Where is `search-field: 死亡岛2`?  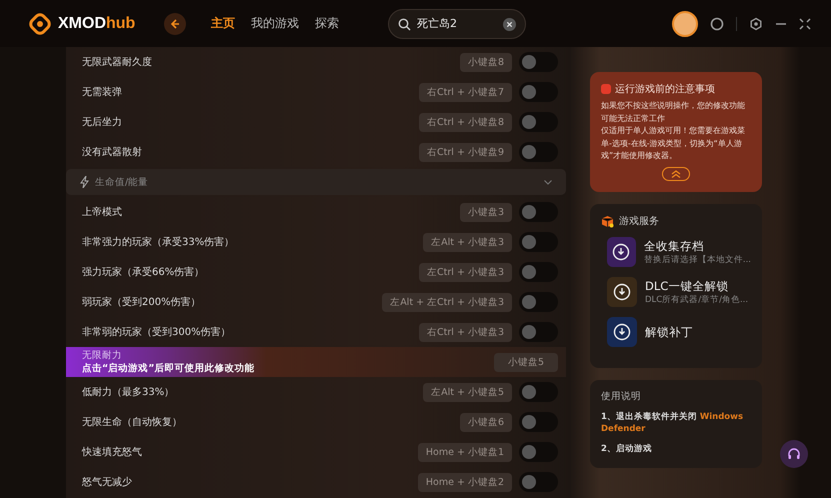 search-field: 死亡岛2 is located at coordinates (457, 23).